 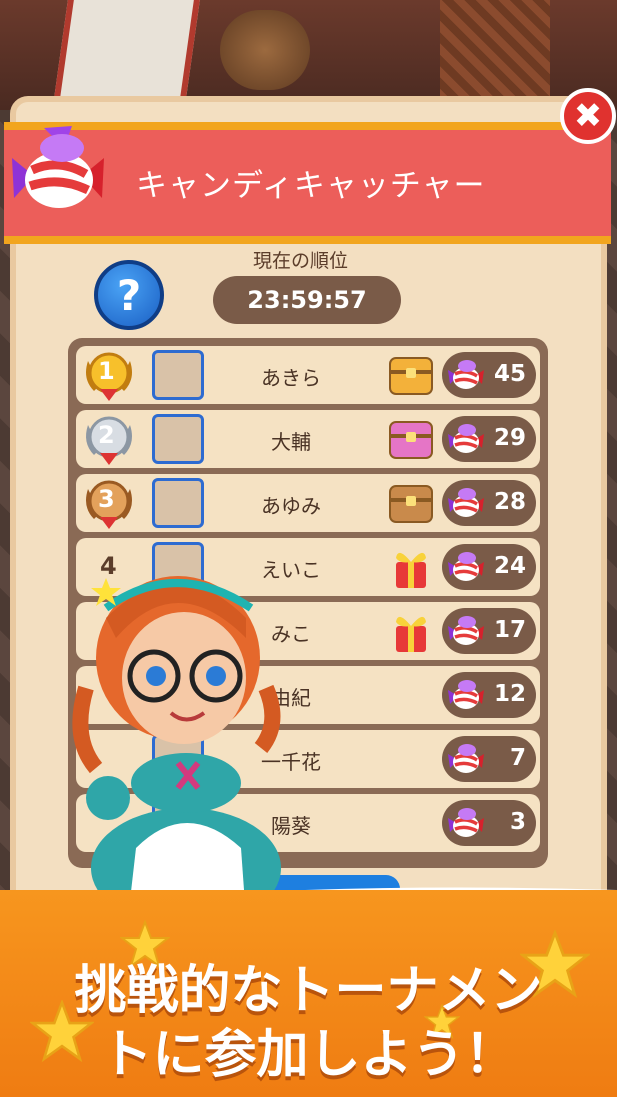 What do you see at coordinates (291, 378) in the screenshot?
I see `player-name: あきら` at bounding box center [291, 378].